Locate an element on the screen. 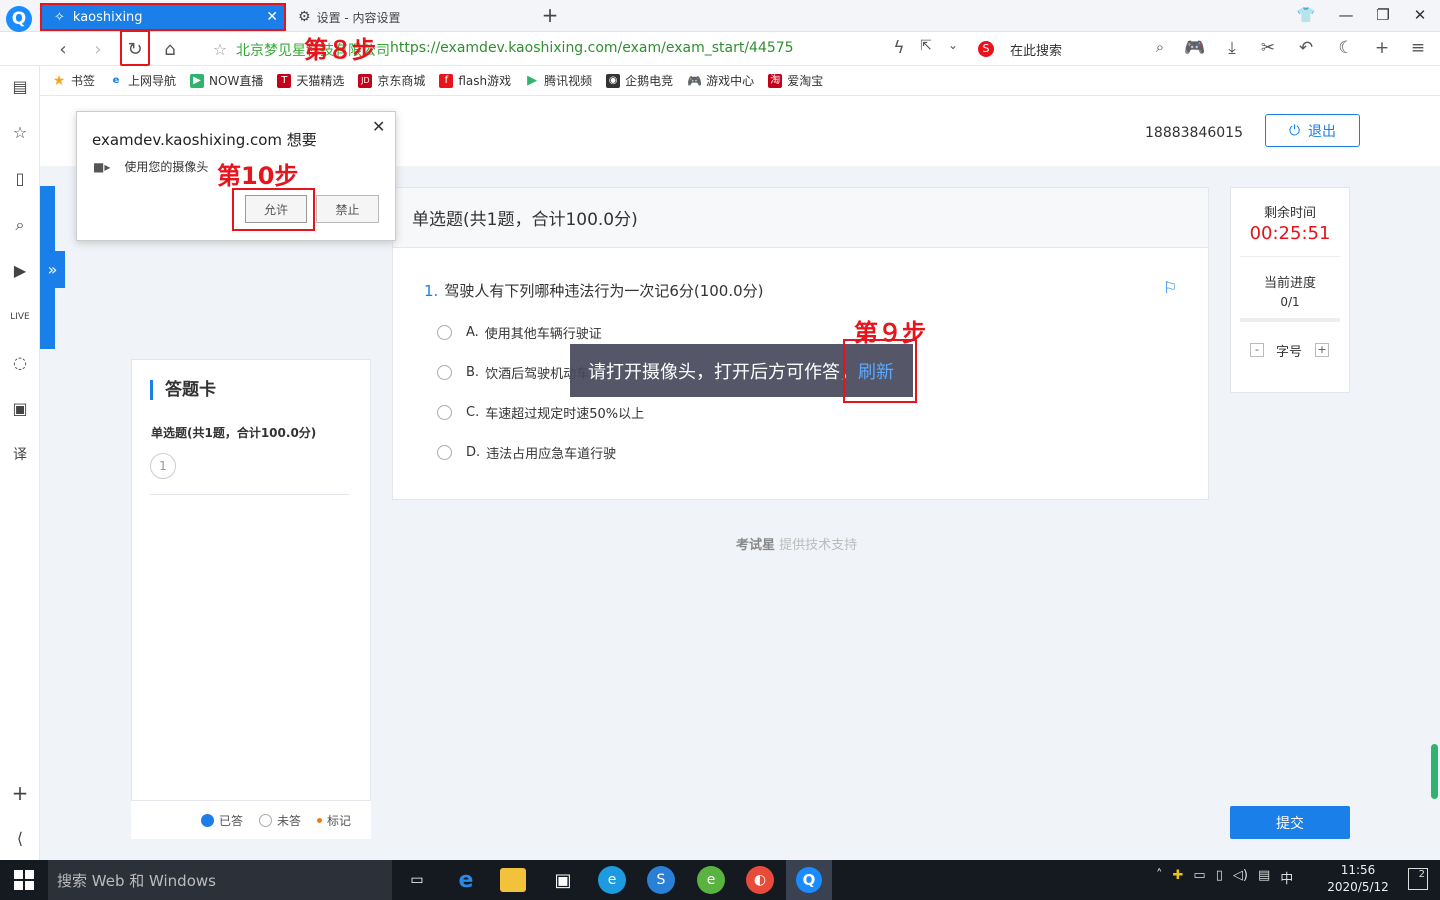  search-input: 在此搜索 is located at coordinates (1036, 49).